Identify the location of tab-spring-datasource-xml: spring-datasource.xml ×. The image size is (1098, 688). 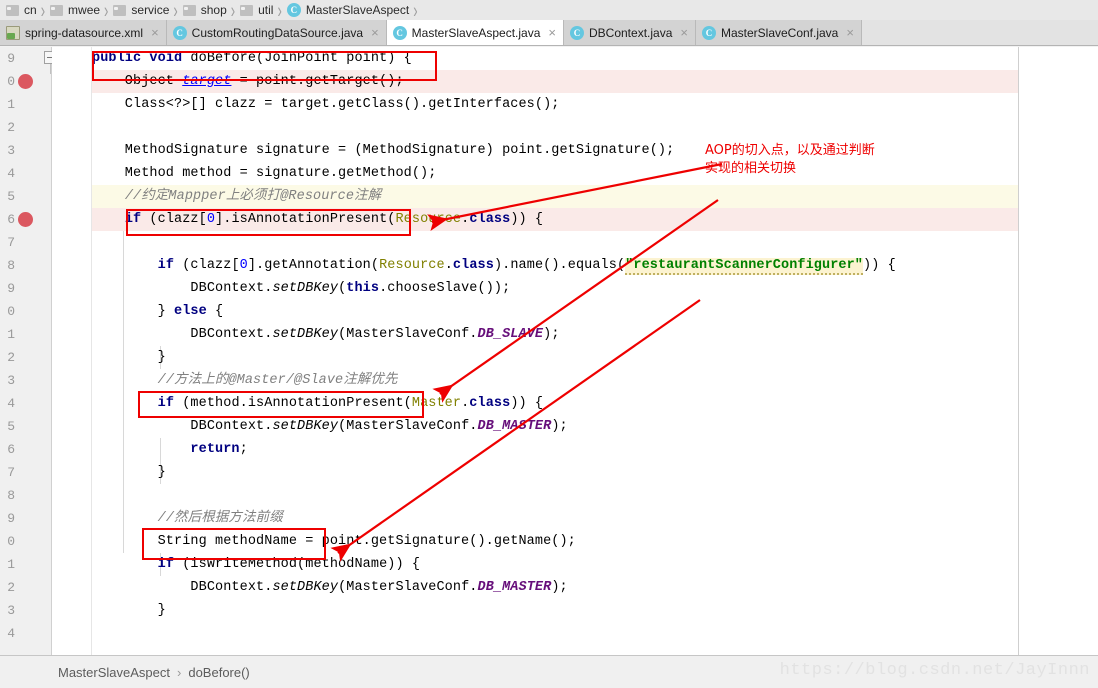
(83, 32).